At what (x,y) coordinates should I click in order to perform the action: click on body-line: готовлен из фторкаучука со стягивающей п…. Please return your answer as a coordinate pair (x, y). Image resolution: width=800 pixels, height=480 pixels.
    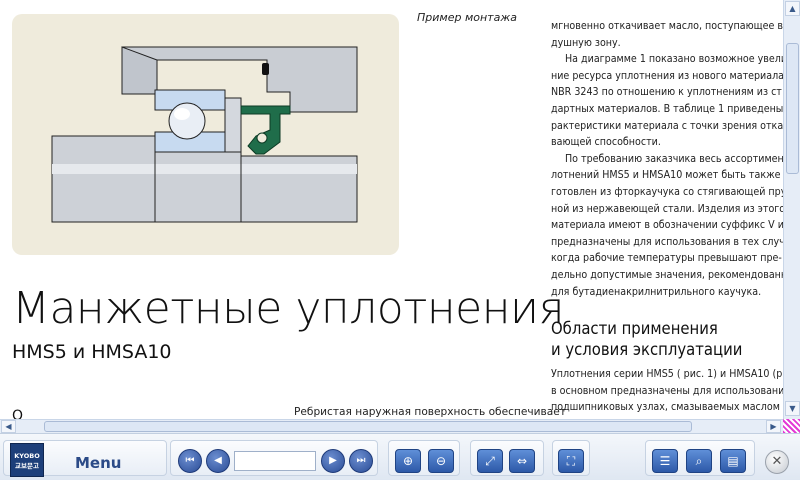
    Looking at the image, I should click on (667, 191).